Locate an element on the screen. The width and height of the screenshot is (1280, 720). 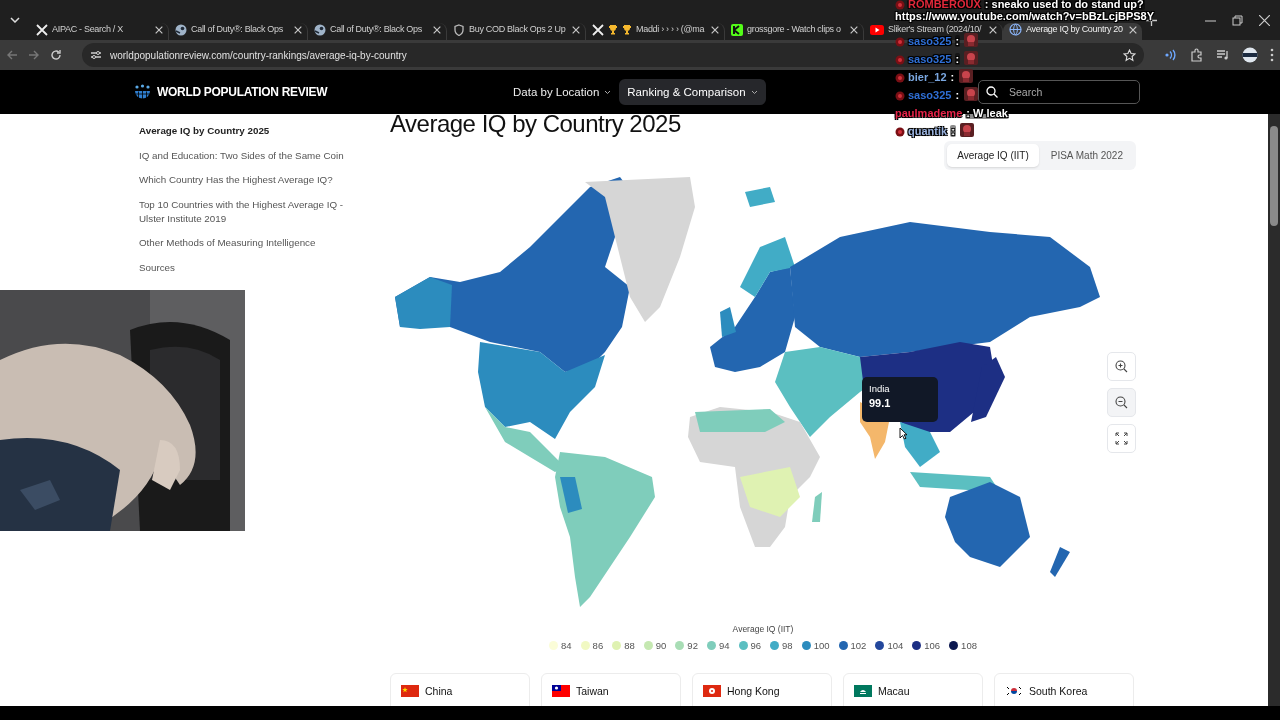
page-title: Average IQ by Country 2025 is located at coordinates (535, 125).